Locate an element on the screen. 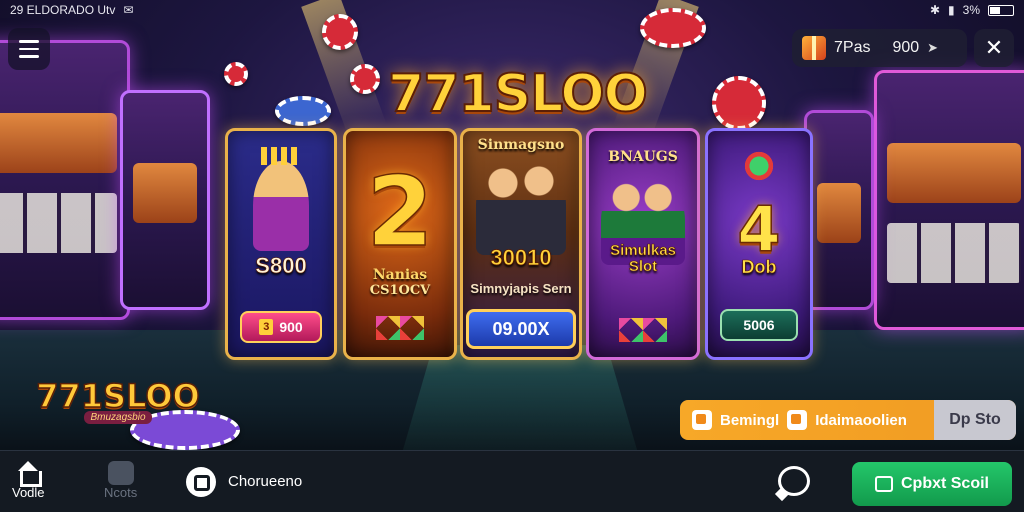 The height and width of the screenshot is (512, 1024). bluetooth-icon: ✱ is located at coordinates (935, 10).